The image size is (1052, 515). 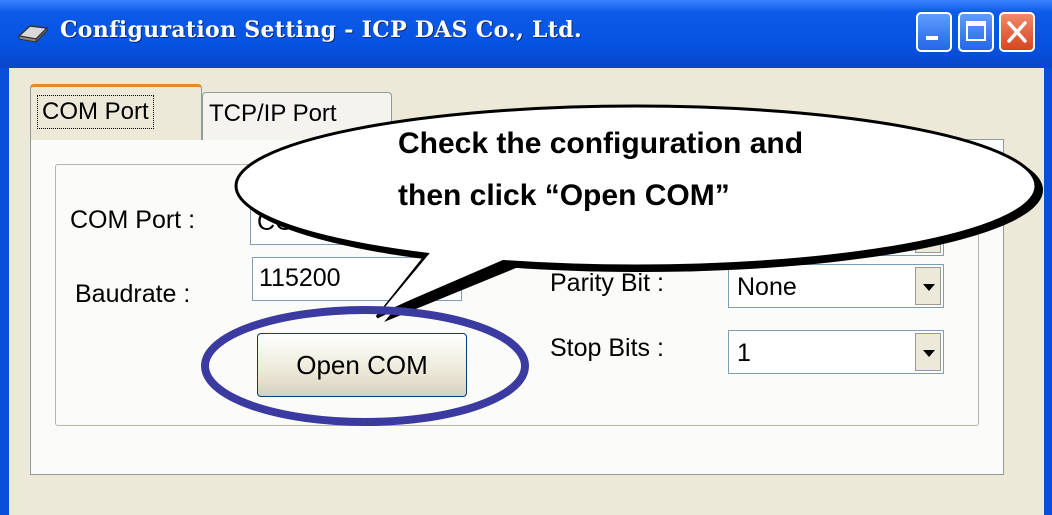 I want to click on maximize-icon, so click(x=976, y=31).